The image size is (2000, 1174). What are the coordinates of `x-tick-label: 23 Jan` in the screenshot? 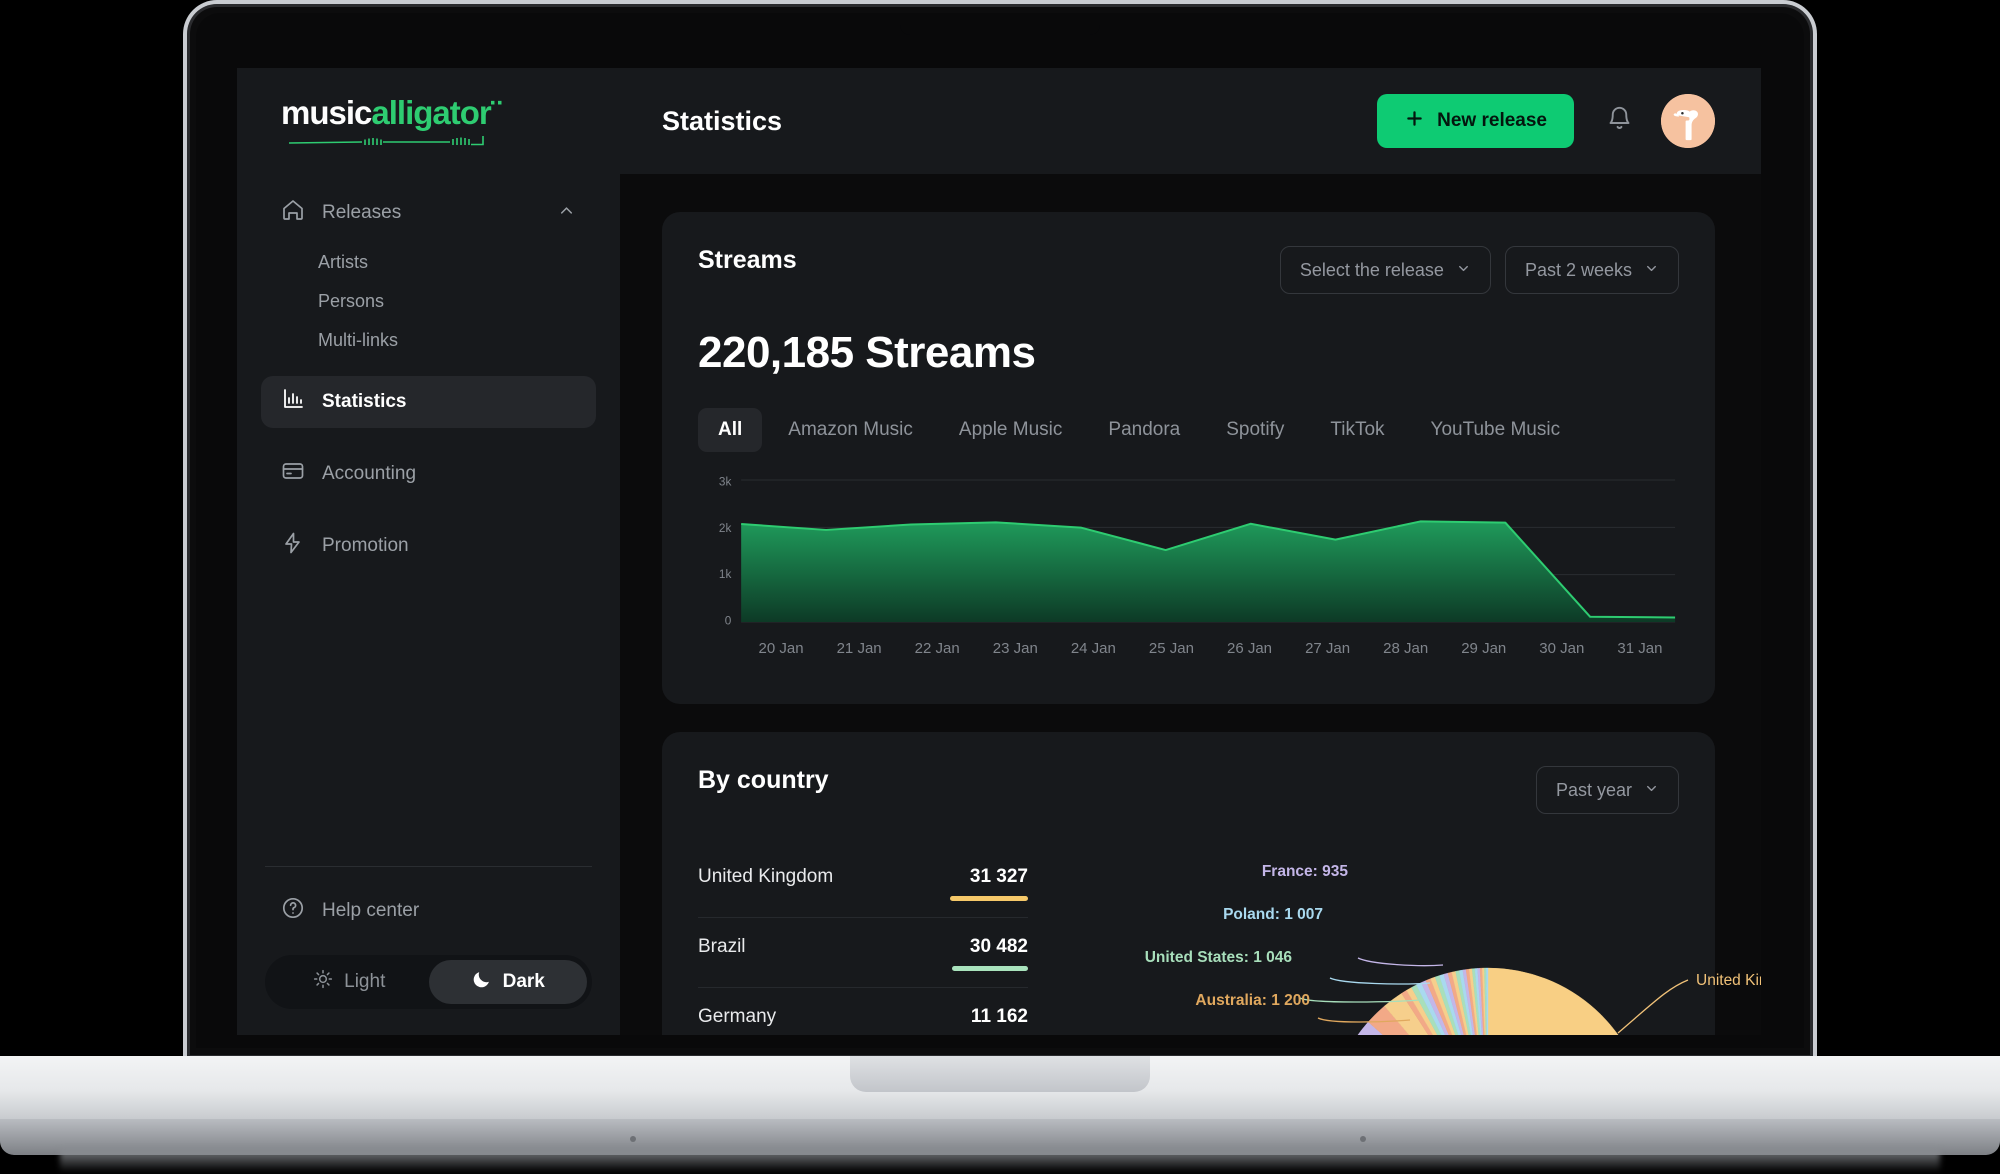 It's located at (1015, 648).